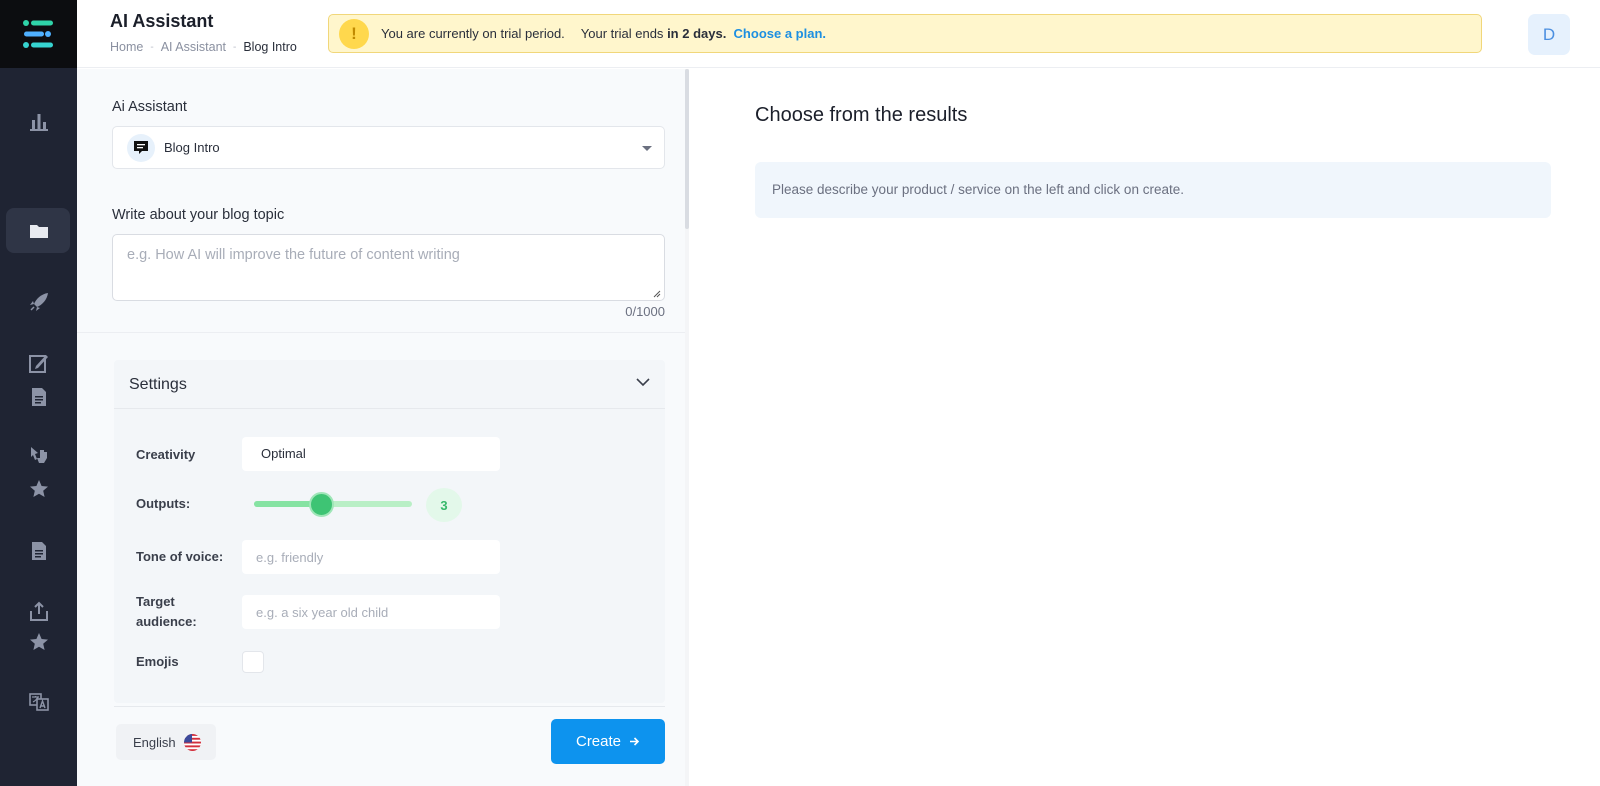 This screenshot has width=1600, height=786. Describe the element at coordinates (166, 454) in the screenshot. I see `creativity-label: Creativity` at that location.